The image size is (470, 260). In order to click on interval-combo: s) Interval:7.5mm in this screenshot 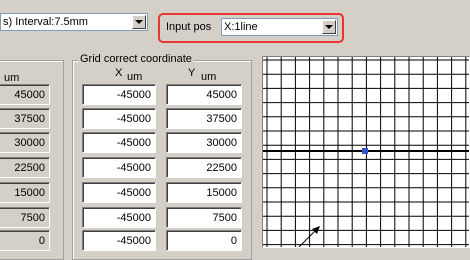, I will do `click(74, 22)`.